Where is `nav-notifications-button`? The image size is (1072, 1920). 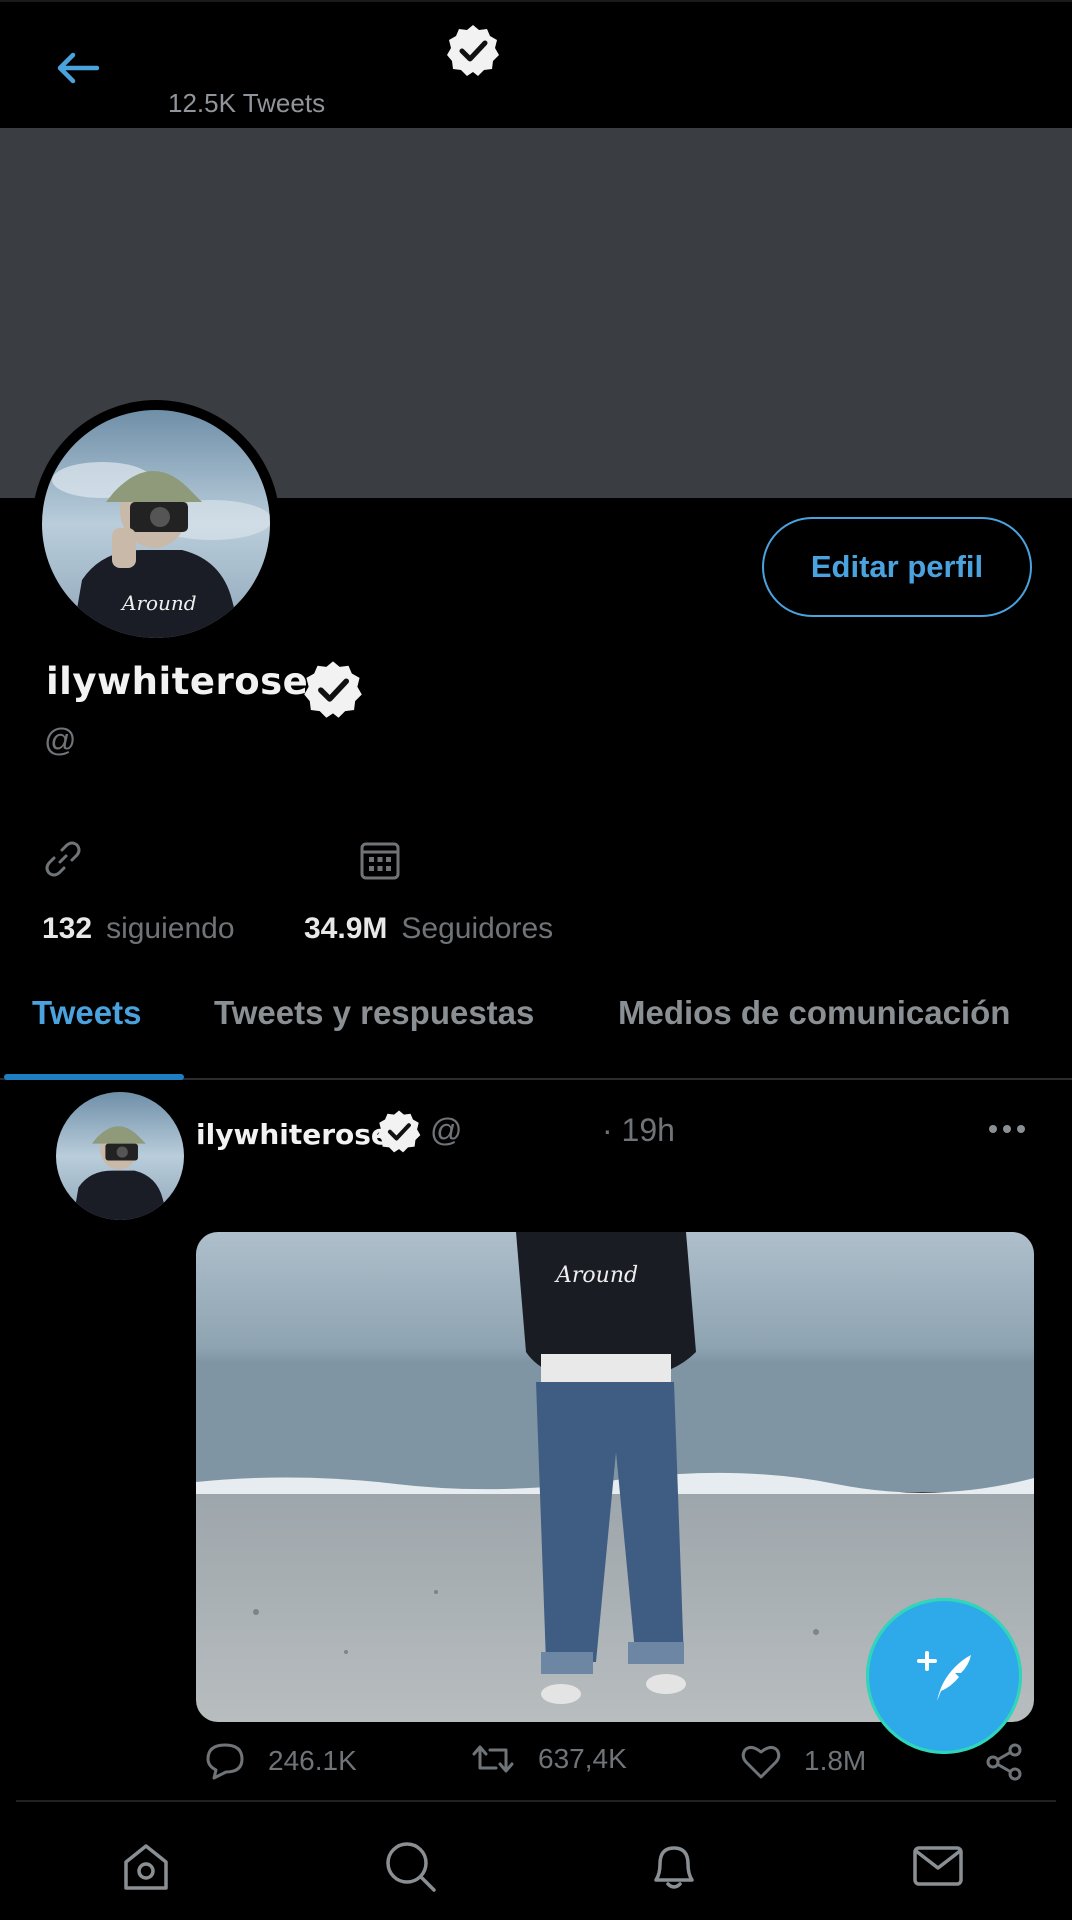
nav-notifications-button is located at coordinates (674, 1866).